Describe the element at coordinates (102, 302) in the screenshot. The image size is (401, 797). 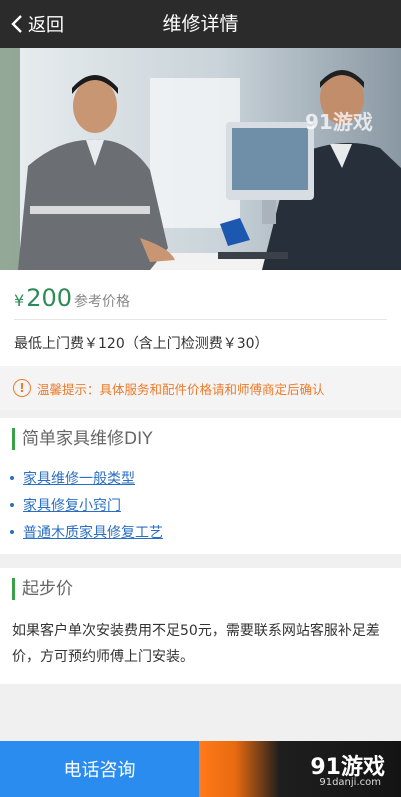
I see `price-reference-label: 参考价格` at that location.